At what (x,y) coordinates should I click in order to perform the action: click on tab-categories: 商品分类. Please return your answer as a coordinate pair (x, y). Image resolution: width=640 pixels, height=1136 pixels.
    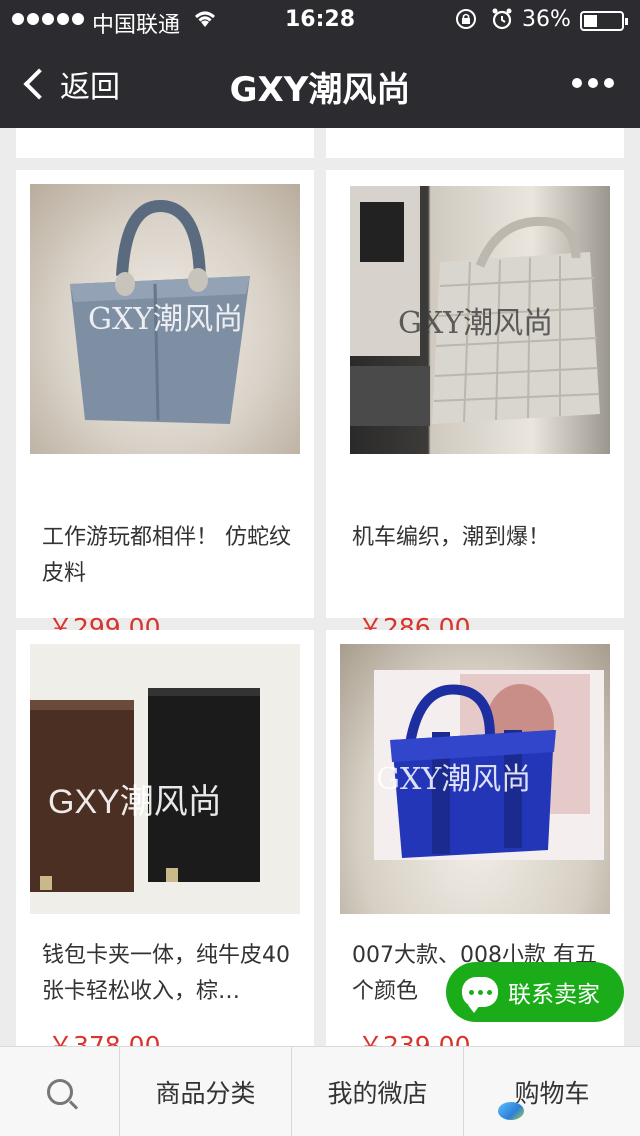
    Looking at the image, I should click on (206, 1091).